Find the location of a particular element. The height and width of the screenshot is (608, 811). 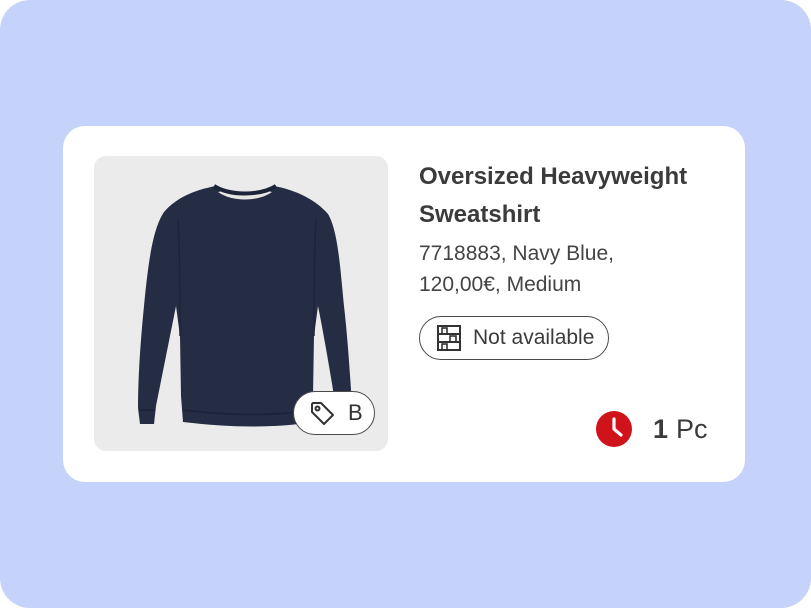

product-details: 7718883, Navy Blue, 120,00€, Medium is located at coordinates (574, 269).